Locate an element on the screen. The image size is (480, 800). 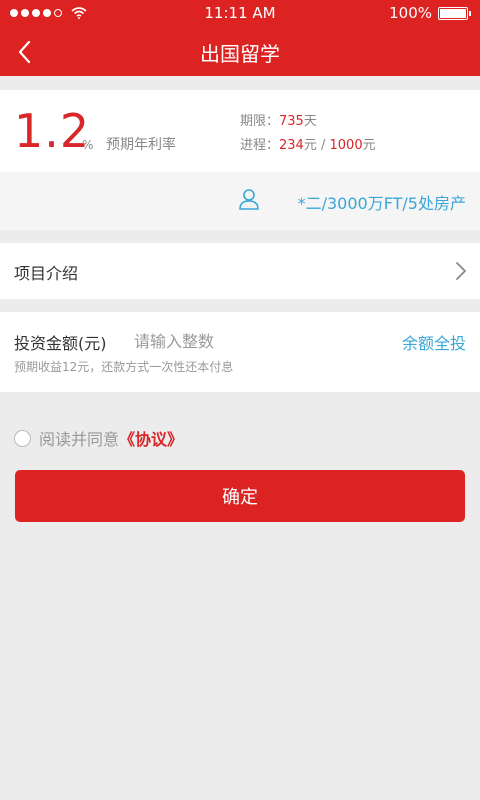
borrower-info: *二/3000万FT/5处房产 is located at coordinates (240, 201).